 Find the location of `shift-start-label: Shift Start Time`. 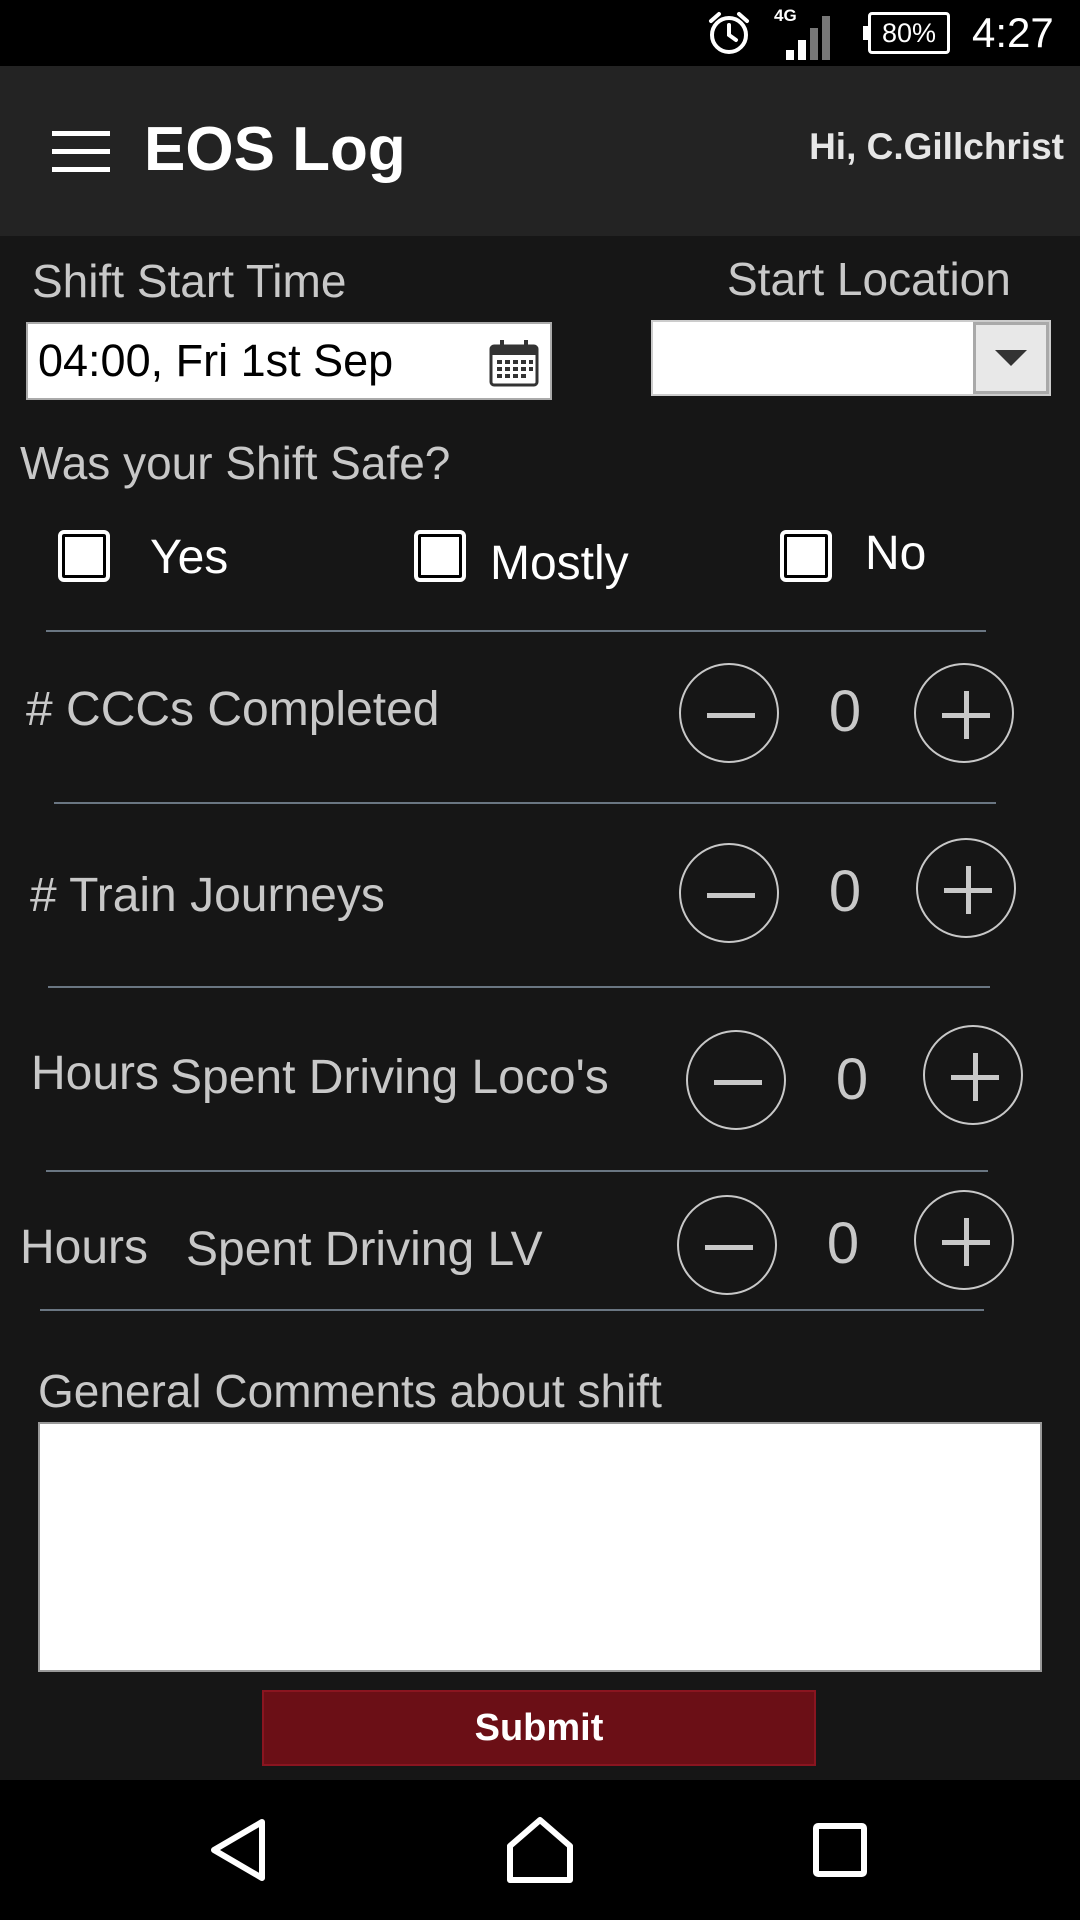

shift-start-label: Shift Start Time is located at coordinates (189, 281).